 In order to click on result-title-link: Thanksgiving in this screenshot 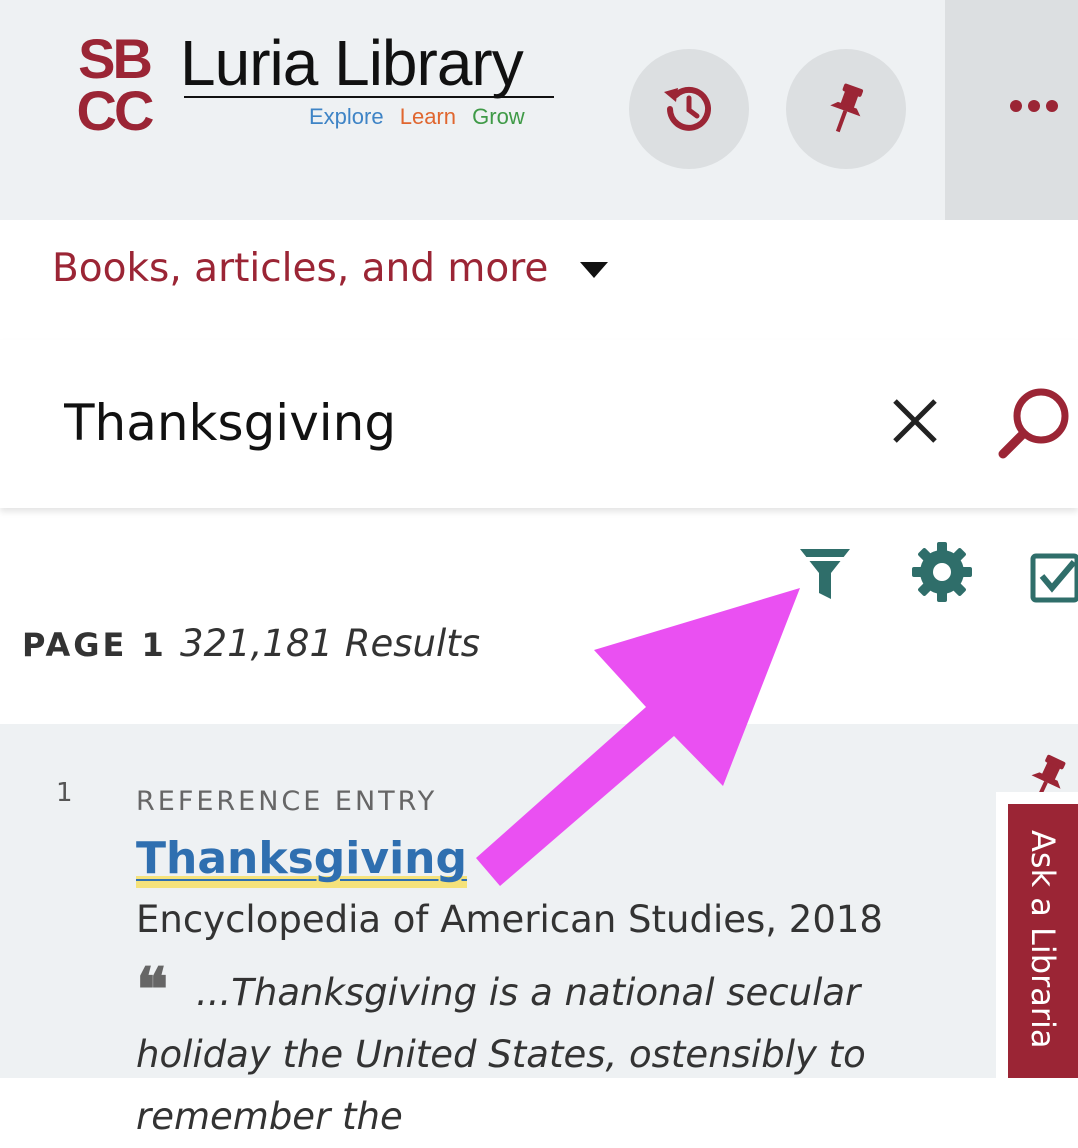, I will do `click(301, 859)`.